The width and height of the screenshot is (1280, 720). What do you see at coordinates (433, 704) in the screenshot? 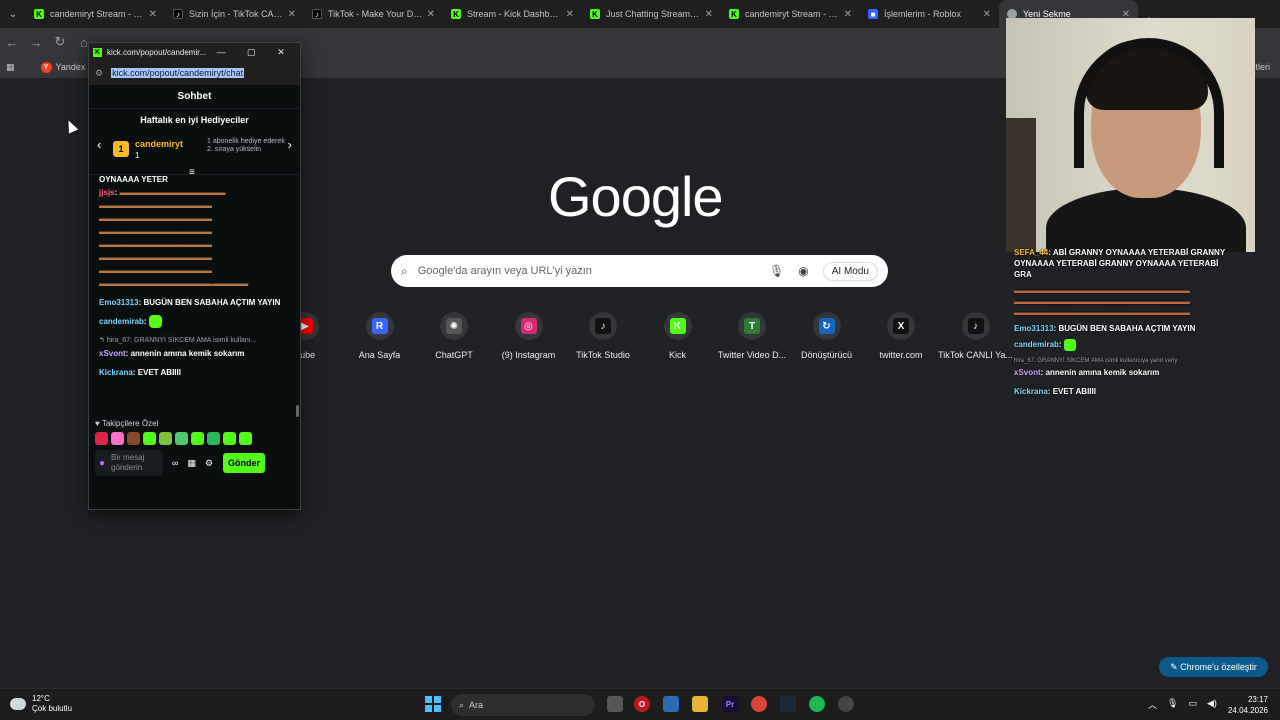
I see `start-button` at bounding box center [433, 704].